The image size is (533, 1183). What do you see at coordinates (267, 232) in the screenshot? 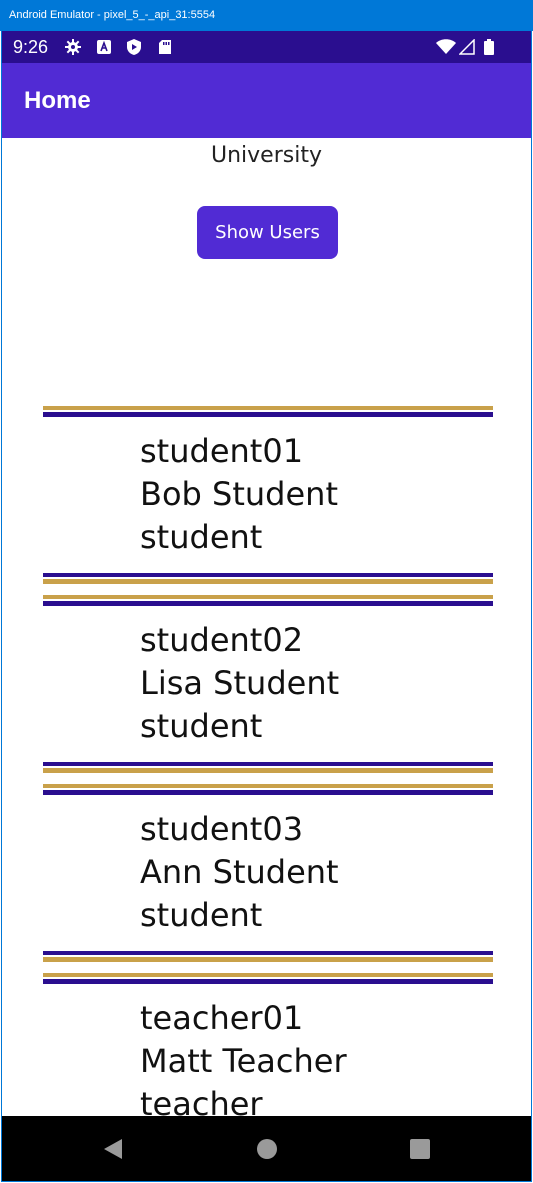
I see `show-users-button: Show Users` at bounding box center [267, 232].